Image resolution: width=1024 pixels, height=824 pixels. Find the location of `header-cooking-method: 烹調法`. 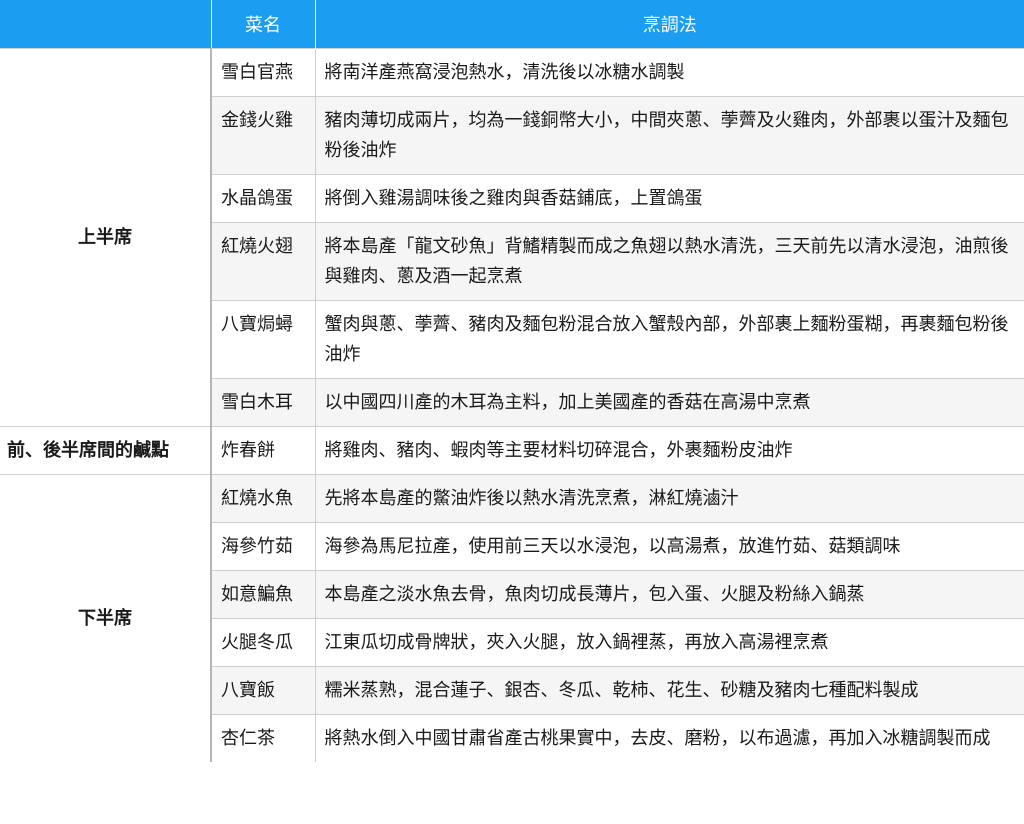

header-cooking-method: 烹調法 is located at coordinates (669, 24).